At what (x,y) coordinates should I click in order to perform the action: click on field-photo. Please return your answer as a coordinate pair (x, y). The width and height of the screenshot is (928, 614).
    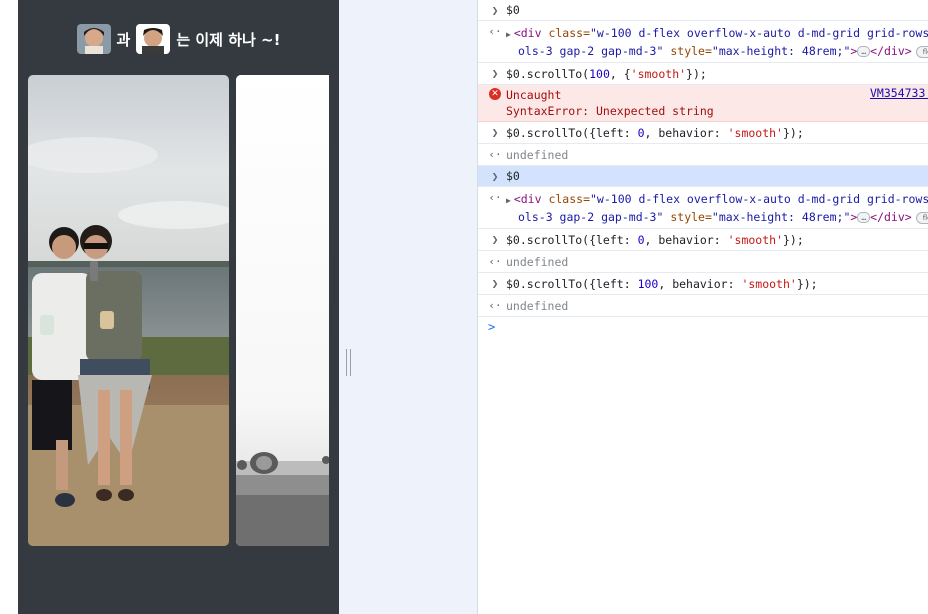
    Looking at the image, I should click on (282, 310).